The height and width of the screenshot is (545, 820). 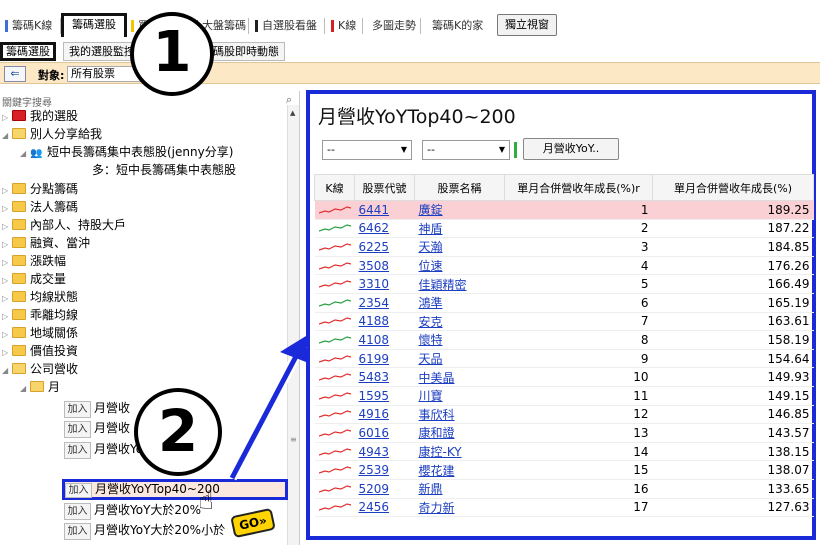 I want to click on table-row: 2456 奇力新 17 127.63, so click(x=564, y=508).